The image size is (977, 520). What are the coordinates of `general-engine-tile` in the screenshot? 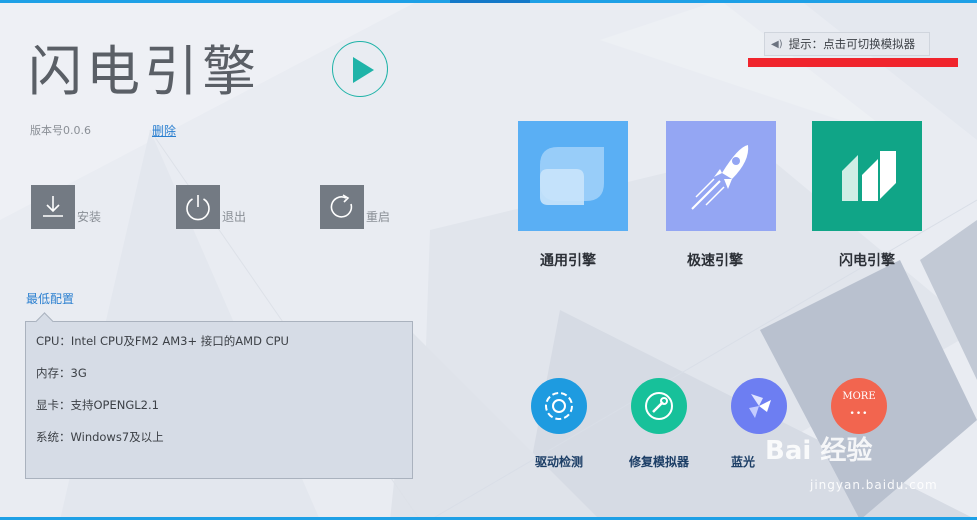 It's located at (573, 176).